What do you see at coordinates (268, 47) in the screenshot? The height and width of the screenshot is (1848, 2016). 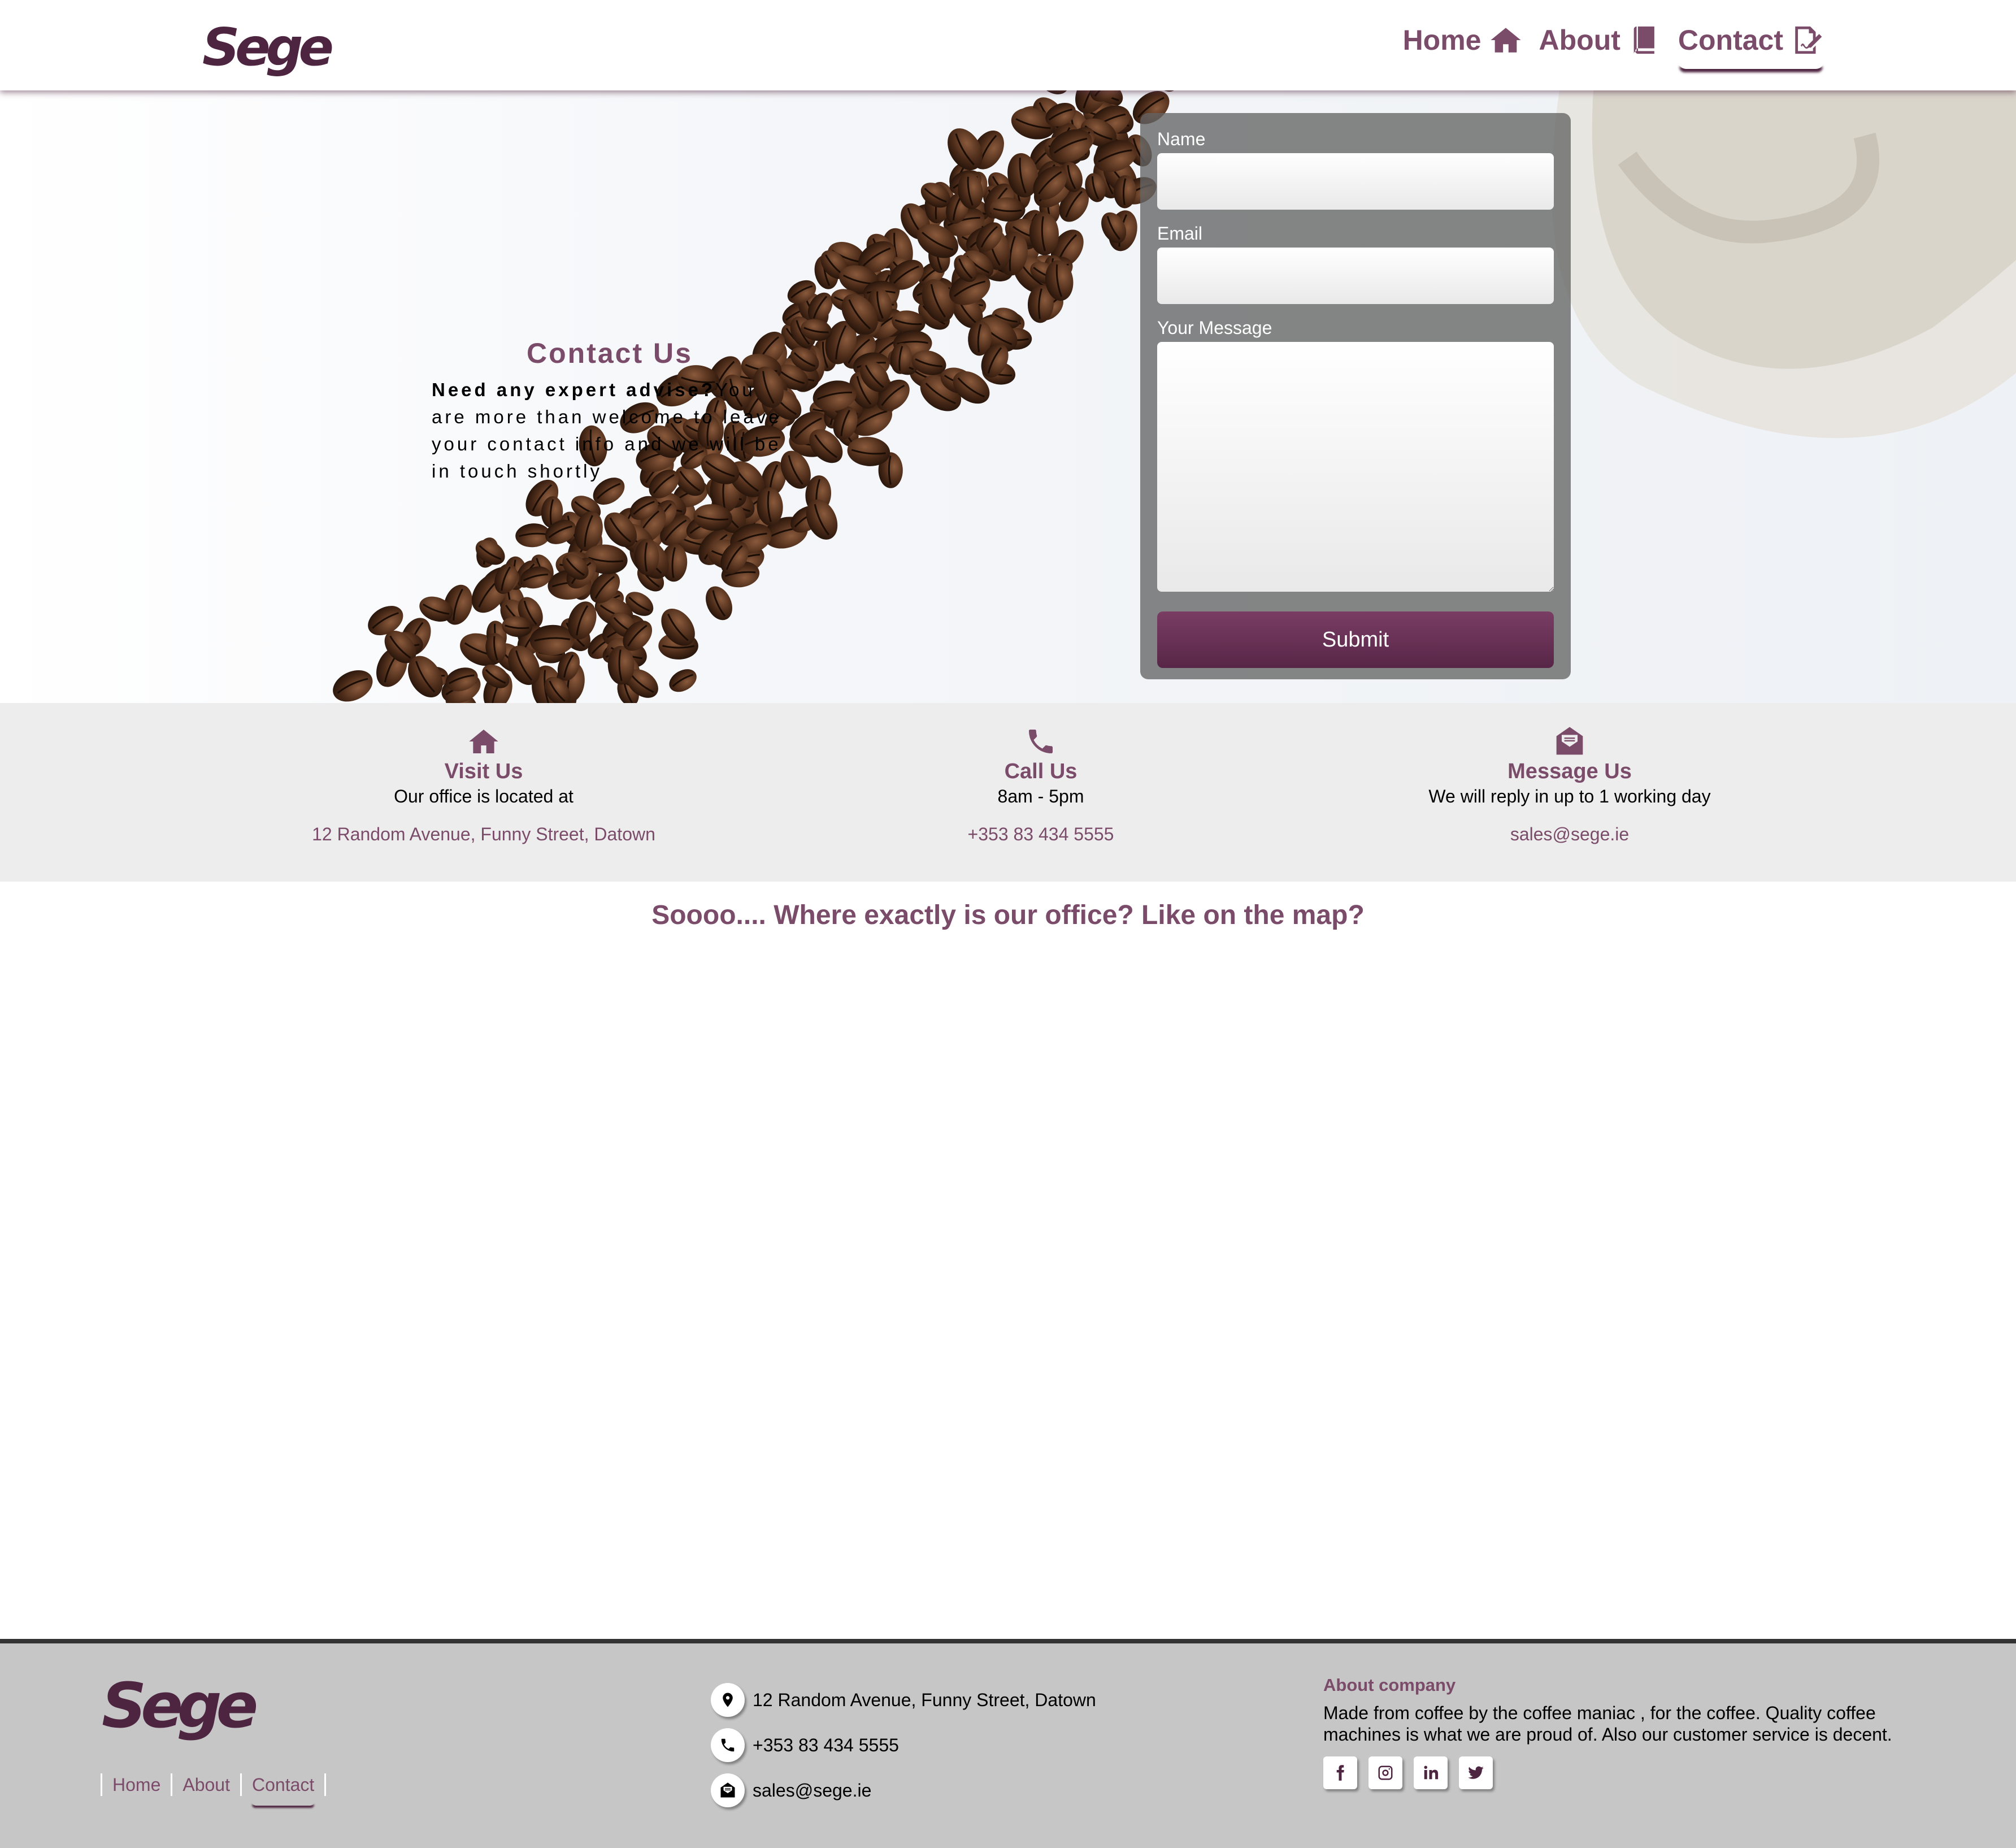 I see `brand-logo: Sege` at bounding box center [268, 47].